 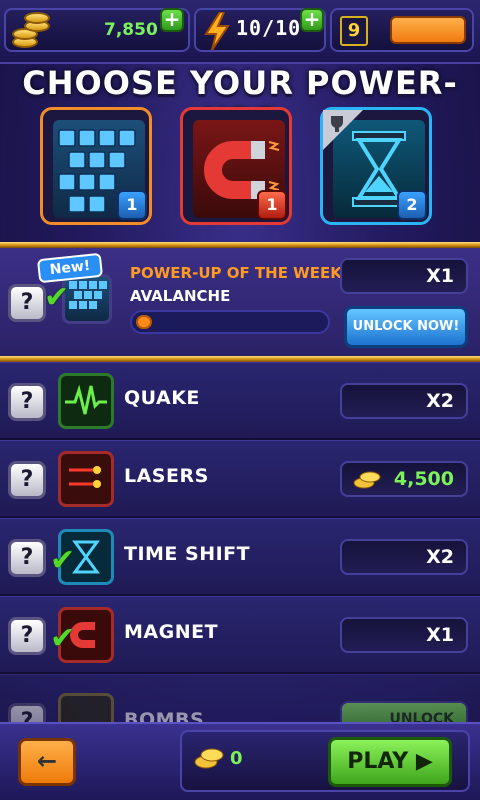 What do you see at coordinates (404, 635) in the screenshot?
I see `powerup-count: X1` at bounding box center [404, 635].